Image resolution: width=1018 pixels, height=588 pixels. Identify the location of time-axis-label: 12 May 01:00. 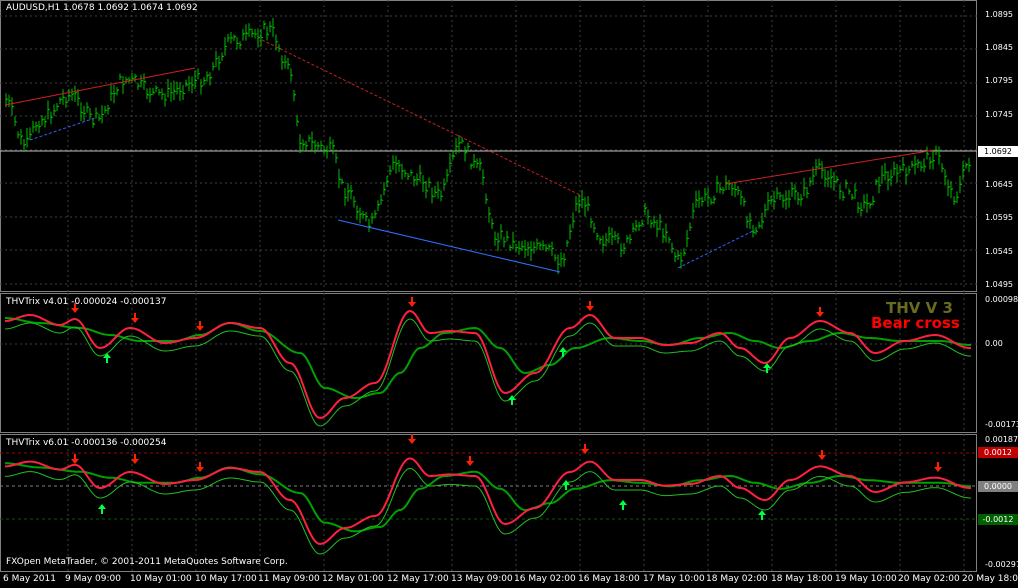
(353, 579).